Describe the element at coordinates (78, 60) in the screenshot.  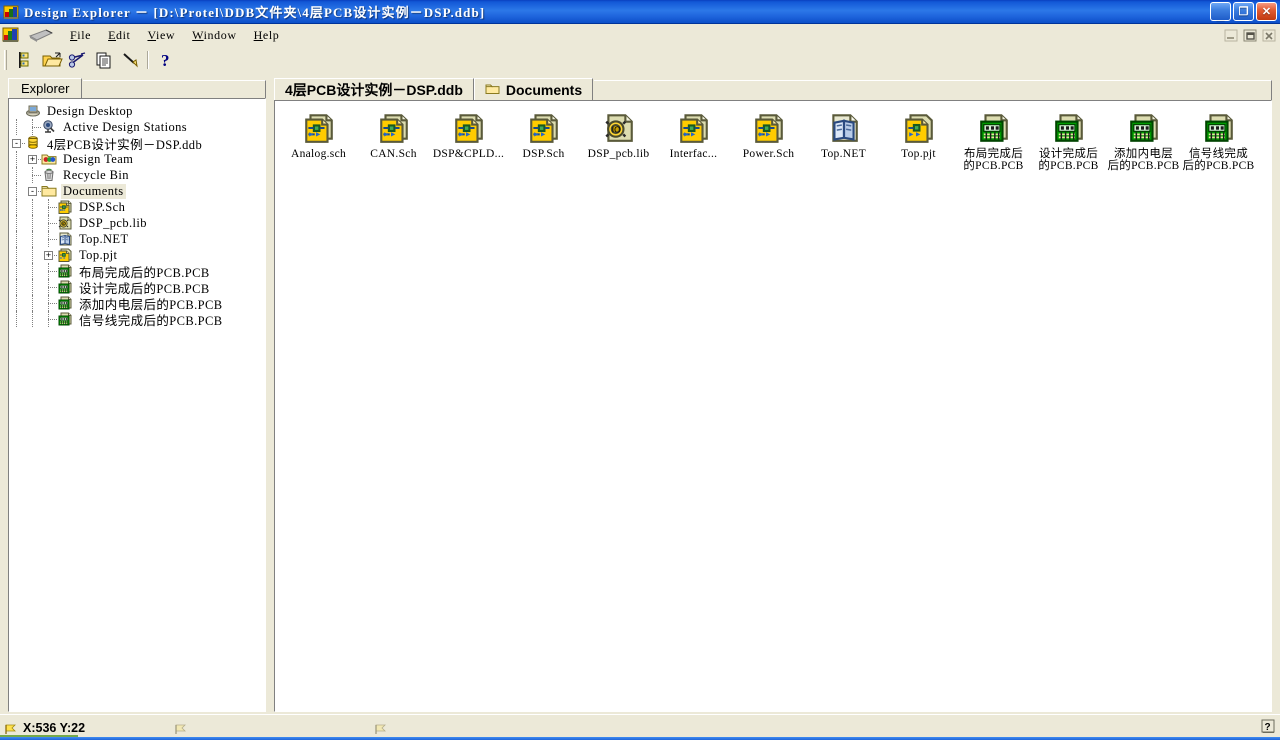
I see `scissors-icon` at that location.